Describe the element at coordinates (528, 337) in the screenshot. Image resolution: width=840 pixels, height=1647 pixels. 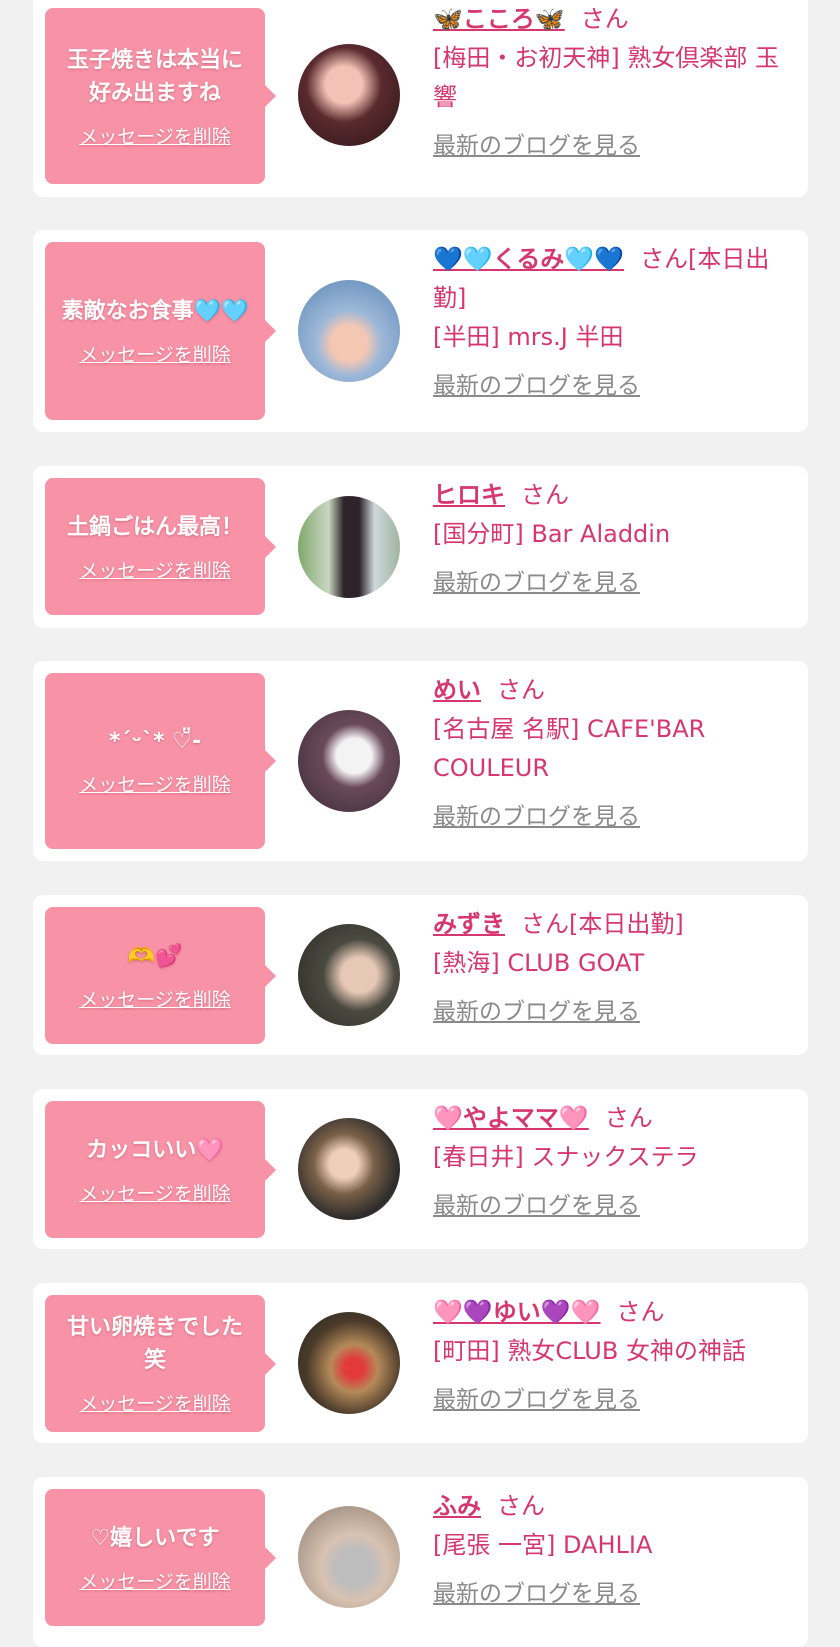
I see `shop-name: [半田] mrs.J 半田` at that location.